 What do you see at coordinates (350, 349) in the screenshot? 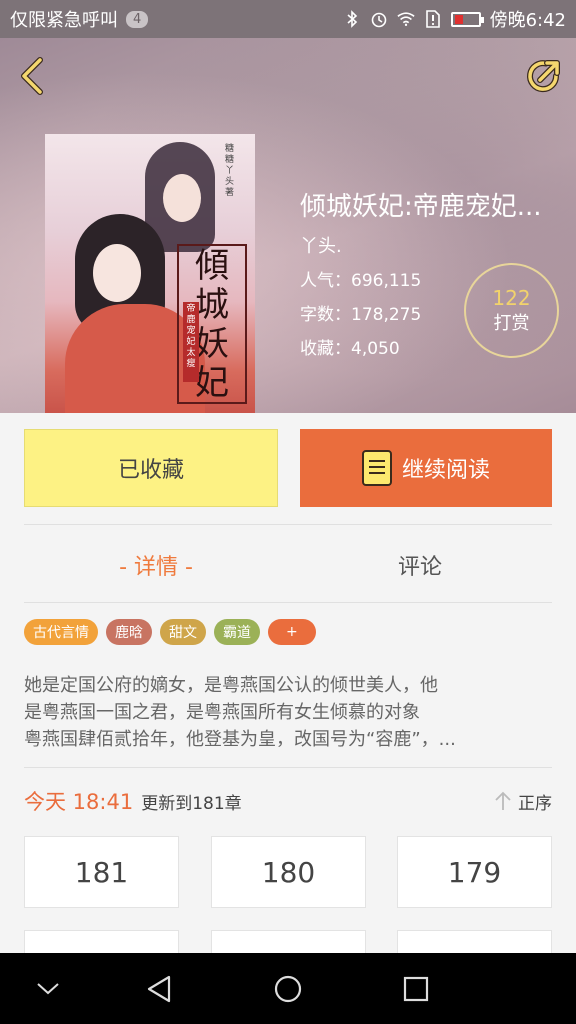
I see `favorites-stat: 收藏：4,050` at bounding box center [350, 349].